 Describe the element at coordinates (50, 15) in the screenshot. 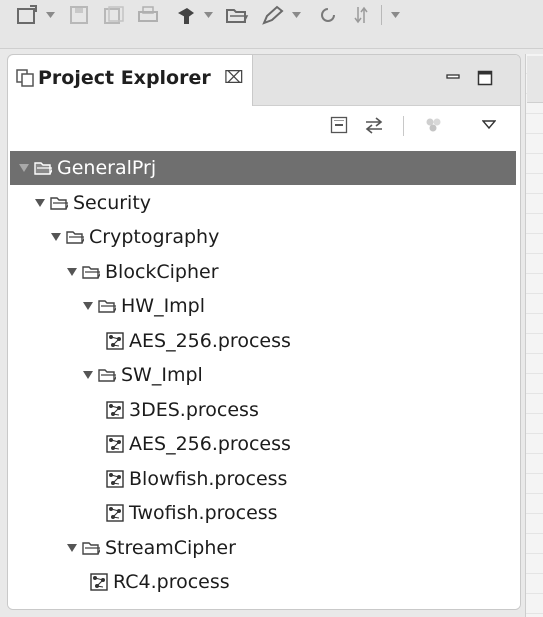

I see `new-dropdown-icon` at that location.